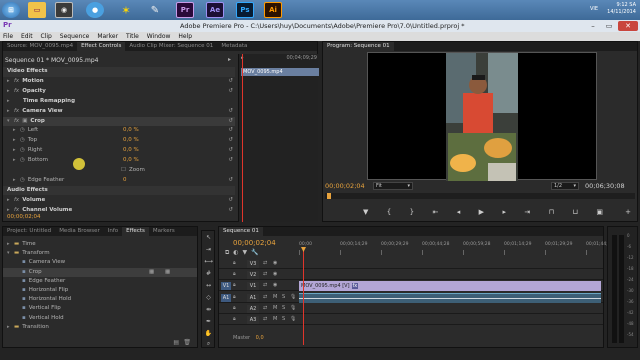 The image size is (640, 360). Describe the element at coordinates (480, 196) in the screenshot. I see `program-scrubber` at that location.